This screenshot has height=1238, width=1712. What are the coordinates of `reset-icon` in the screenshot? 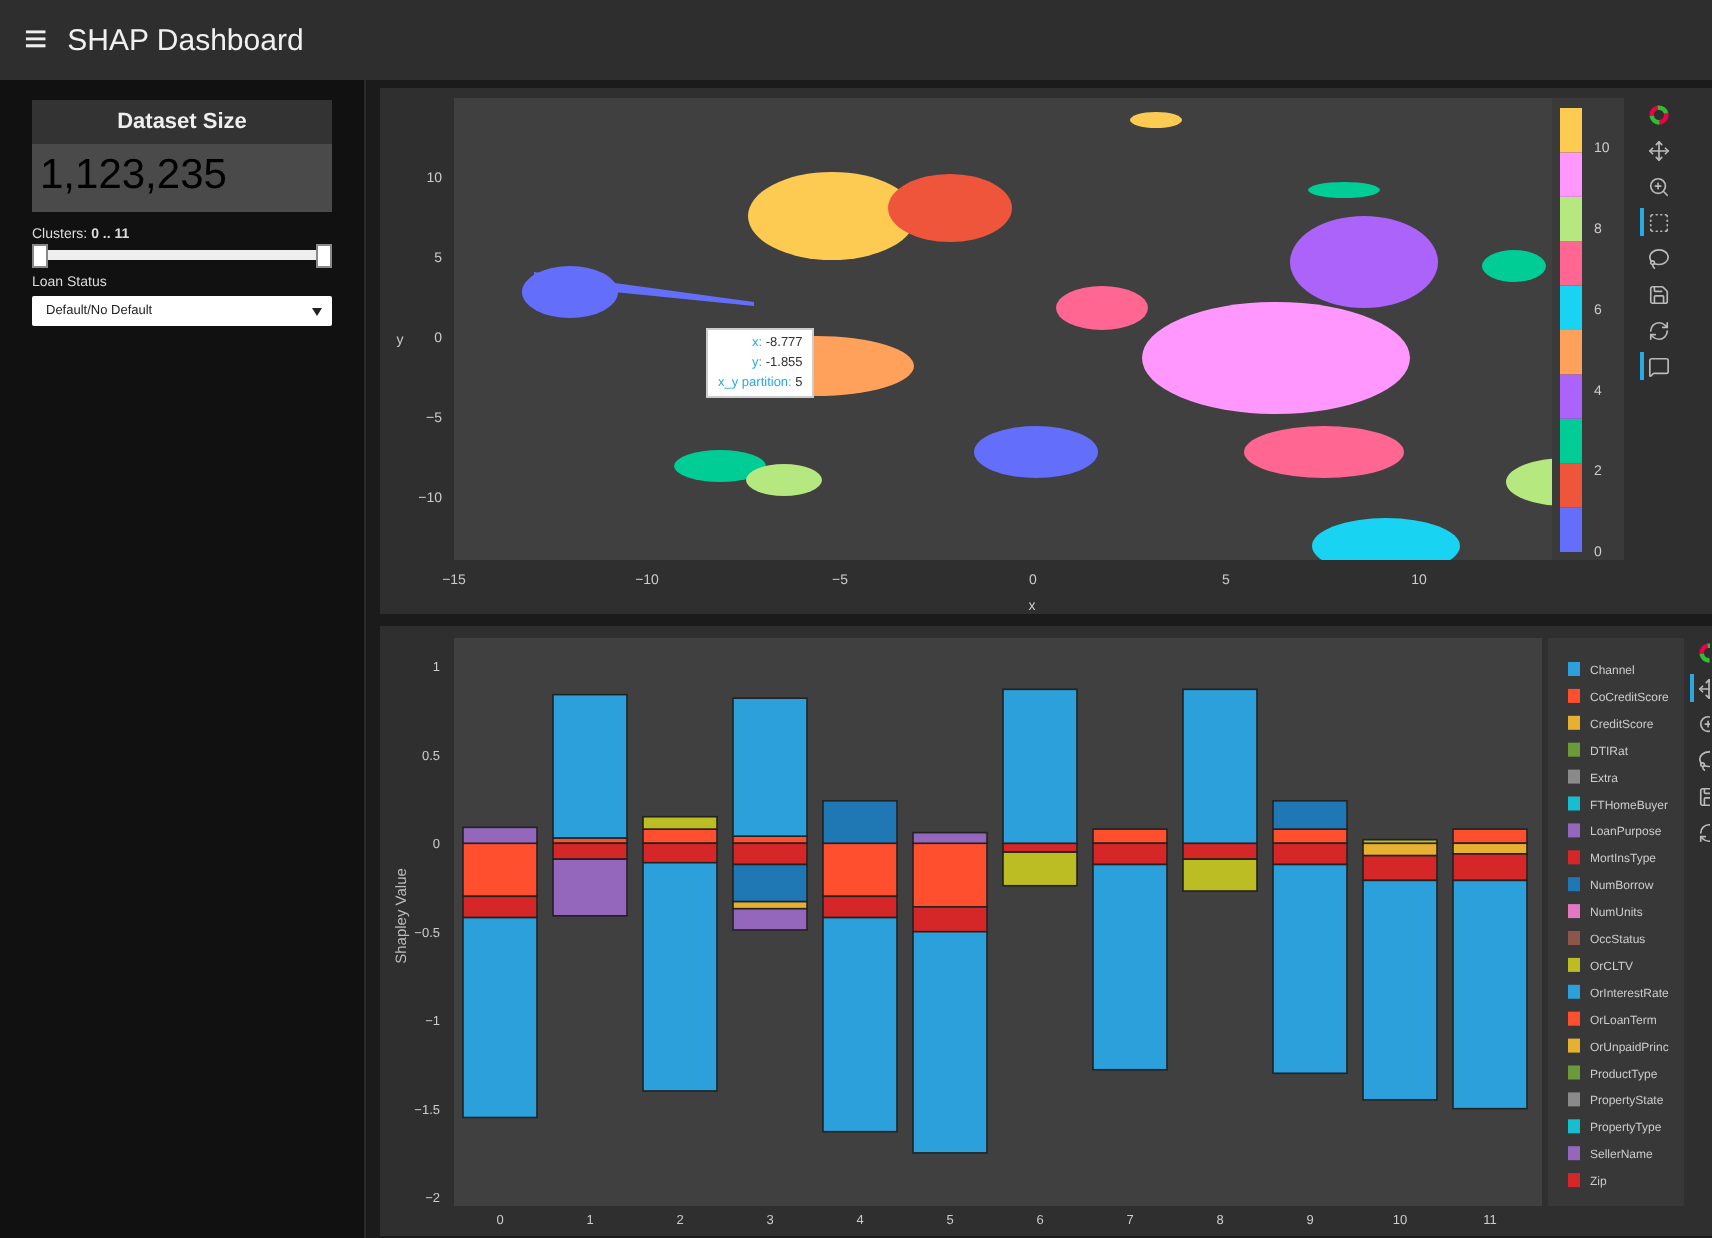 It's located at (1658, 330).